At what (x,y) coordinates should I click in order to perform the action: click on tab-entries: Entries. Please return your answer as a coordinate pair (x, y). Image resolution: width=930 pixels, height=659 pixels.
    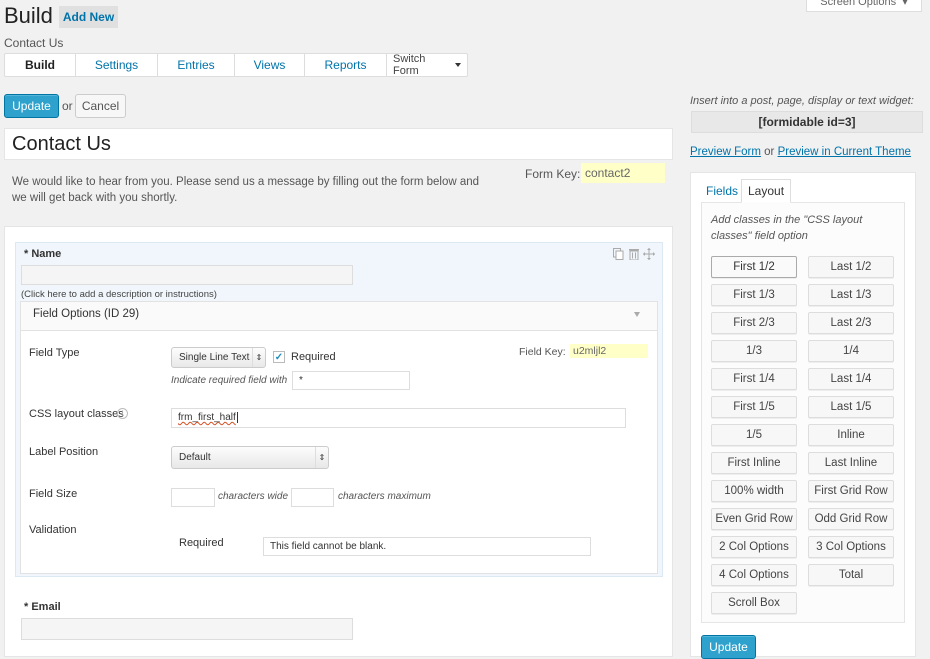
    Looking at the image, I should click on (196, 65).